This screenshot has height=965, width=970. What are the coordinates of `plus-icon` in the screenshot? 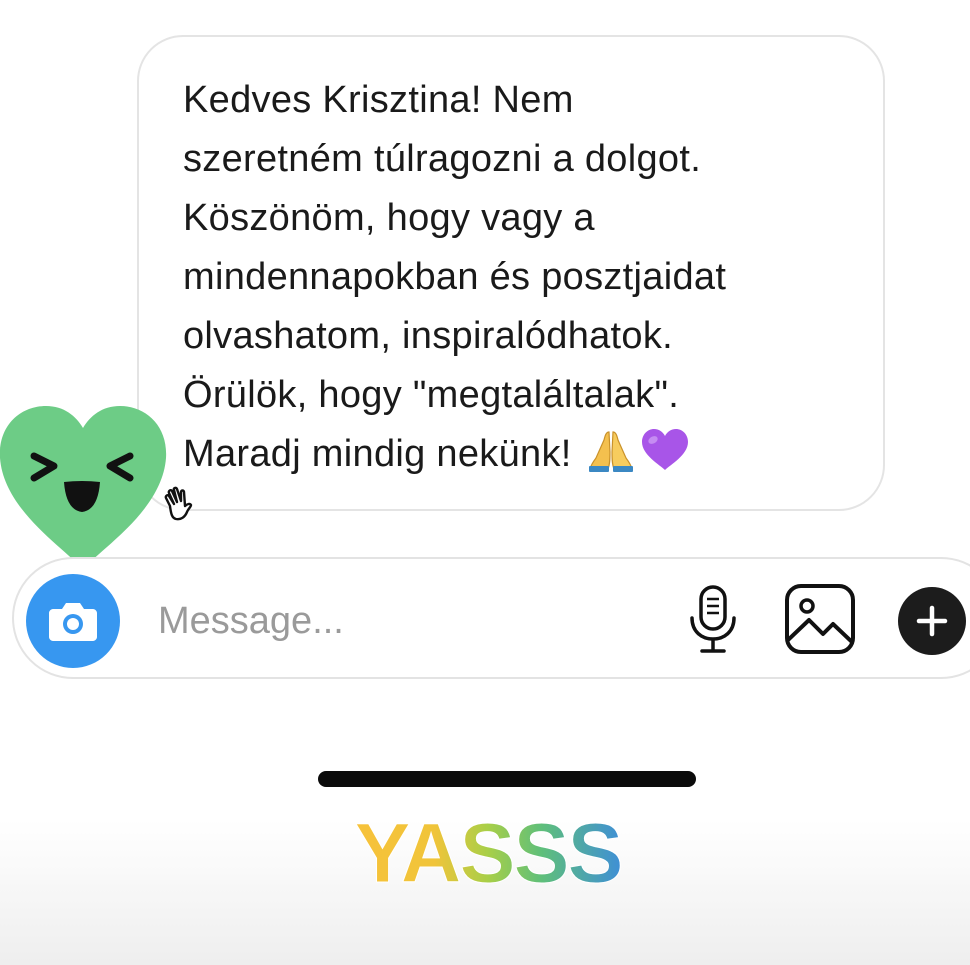 It's located at (932, 621).